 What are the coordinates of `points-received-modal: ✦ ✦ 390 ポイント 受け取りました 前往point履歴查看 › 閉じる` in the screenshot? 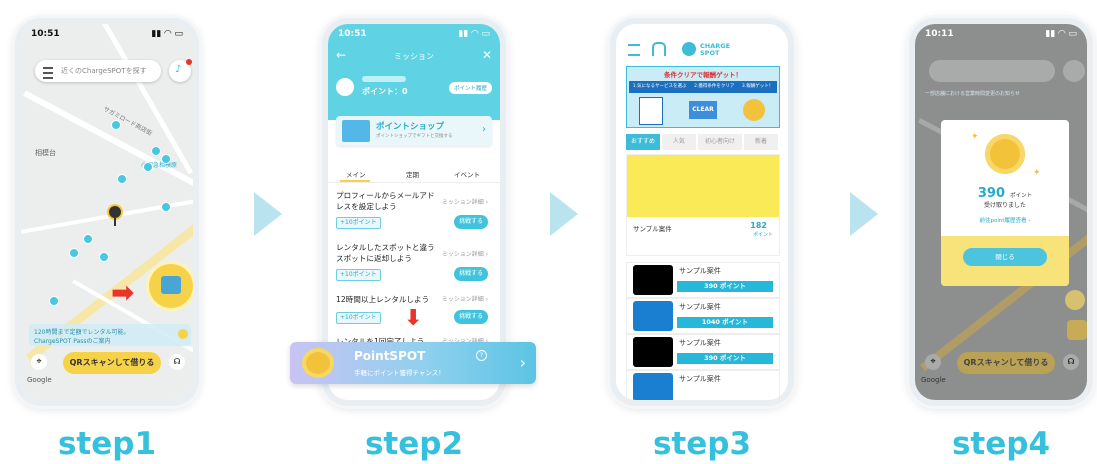 It's located at (1005, 203).